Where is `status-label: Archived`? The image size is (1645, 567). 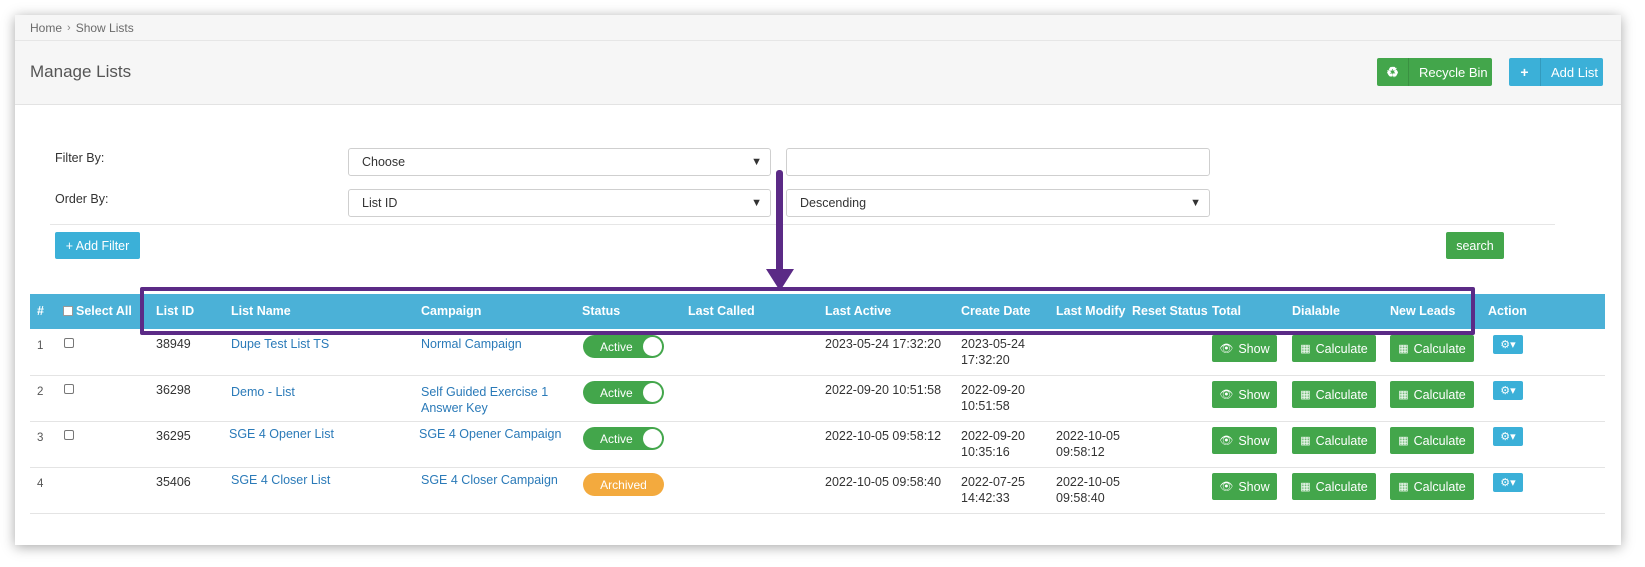 status-label: Archived is located at coordinates (623, 484).